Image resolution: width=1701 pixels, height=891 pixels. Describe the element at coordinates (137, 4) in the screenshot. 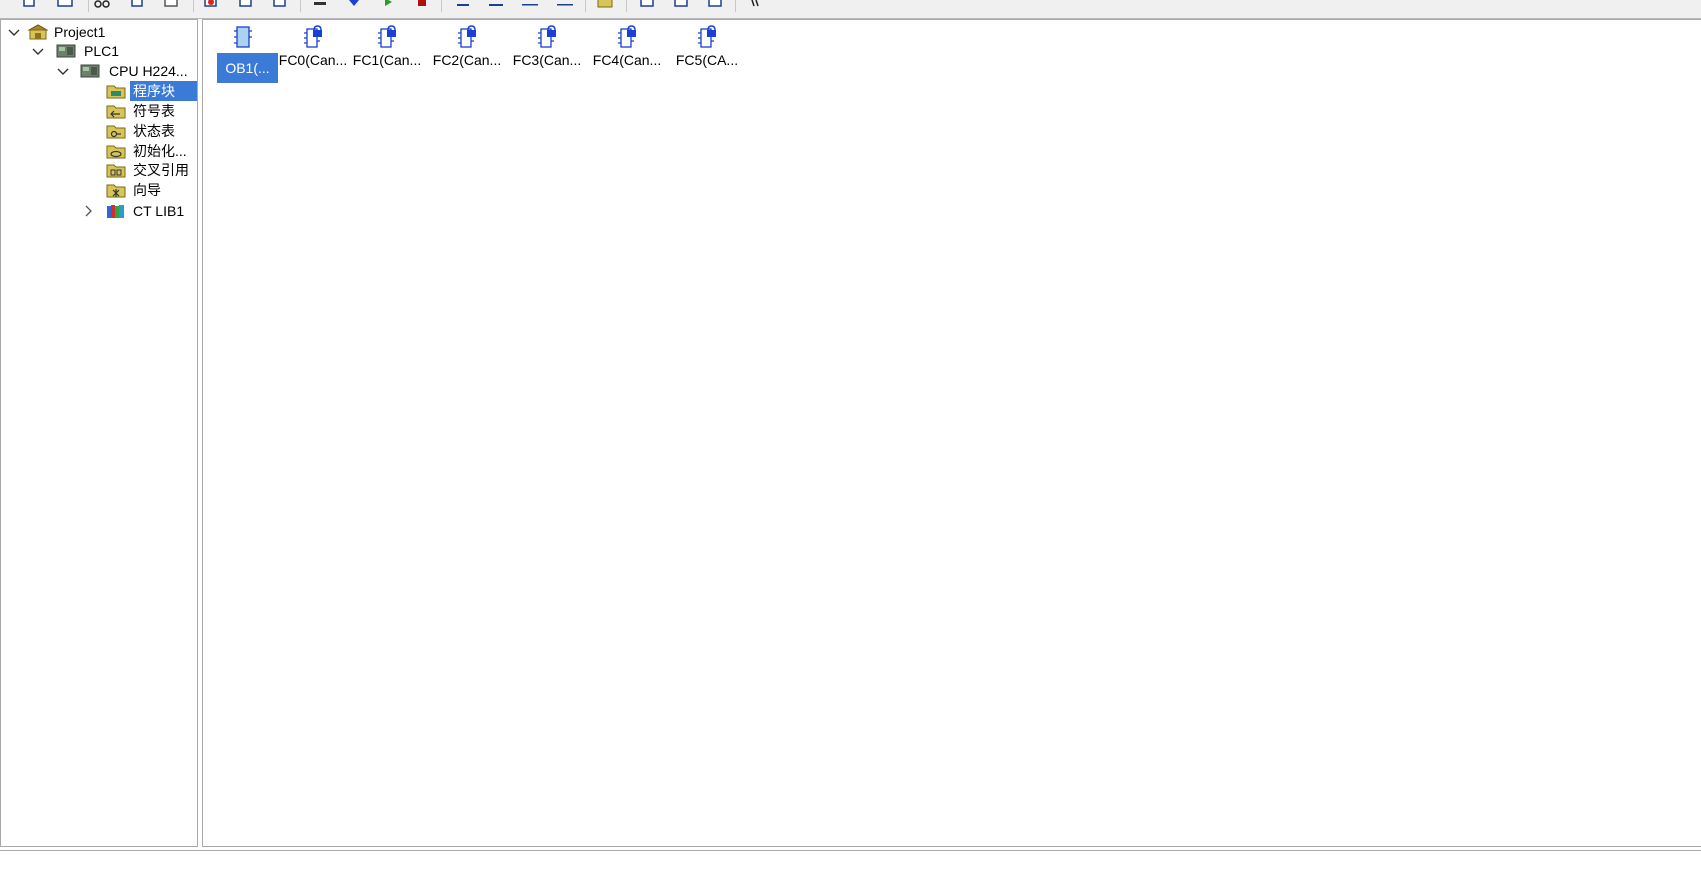

I see `copy-icon` at that location.